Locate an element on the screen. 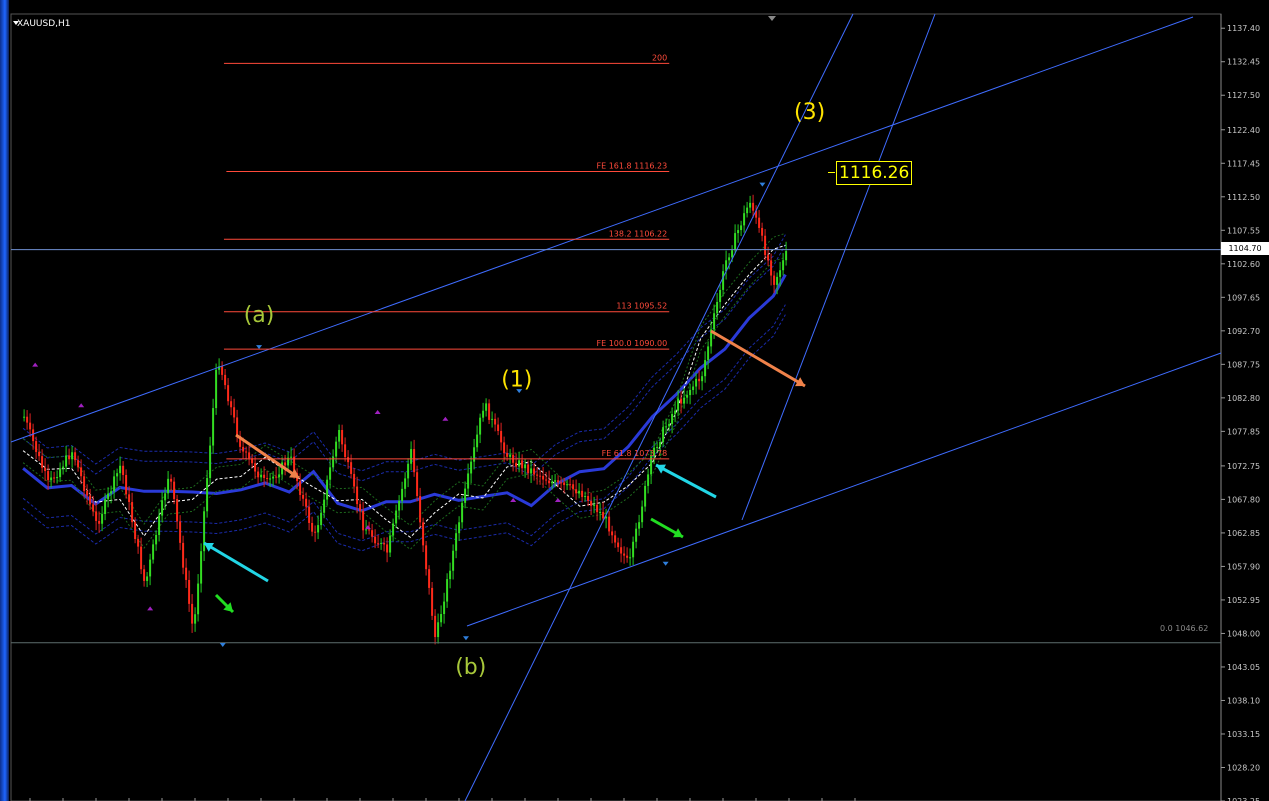 This screenshot has width=1269, height=801. y-tick-label: 1057.90 is located at coordinates (1243, 566).